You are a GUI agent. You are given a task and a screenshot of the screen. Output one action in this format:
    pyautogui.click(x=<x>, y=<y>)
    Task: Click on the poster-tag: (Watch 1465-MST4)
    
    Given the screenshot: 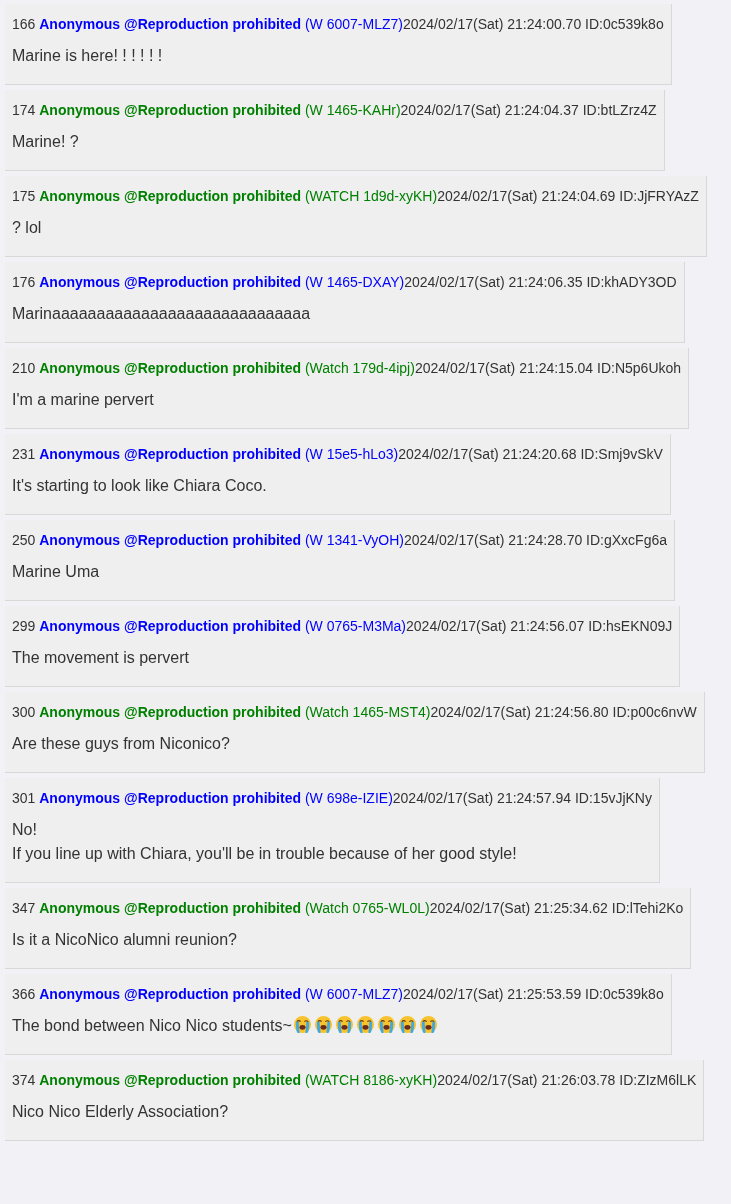 What is the action you would take?
    pyautogui.click(x=367, y=712)
    